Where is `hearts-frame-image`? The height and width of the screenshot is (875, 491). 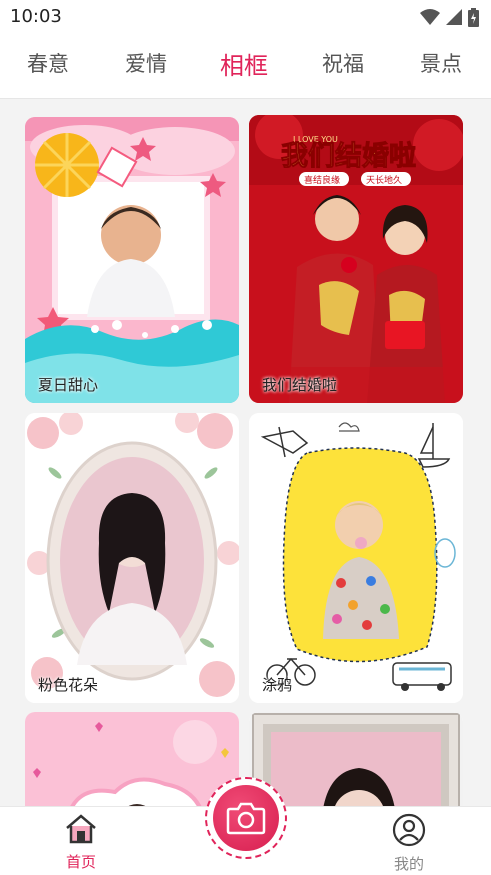
hearts-frame-image is located at coordinates (132, 759).